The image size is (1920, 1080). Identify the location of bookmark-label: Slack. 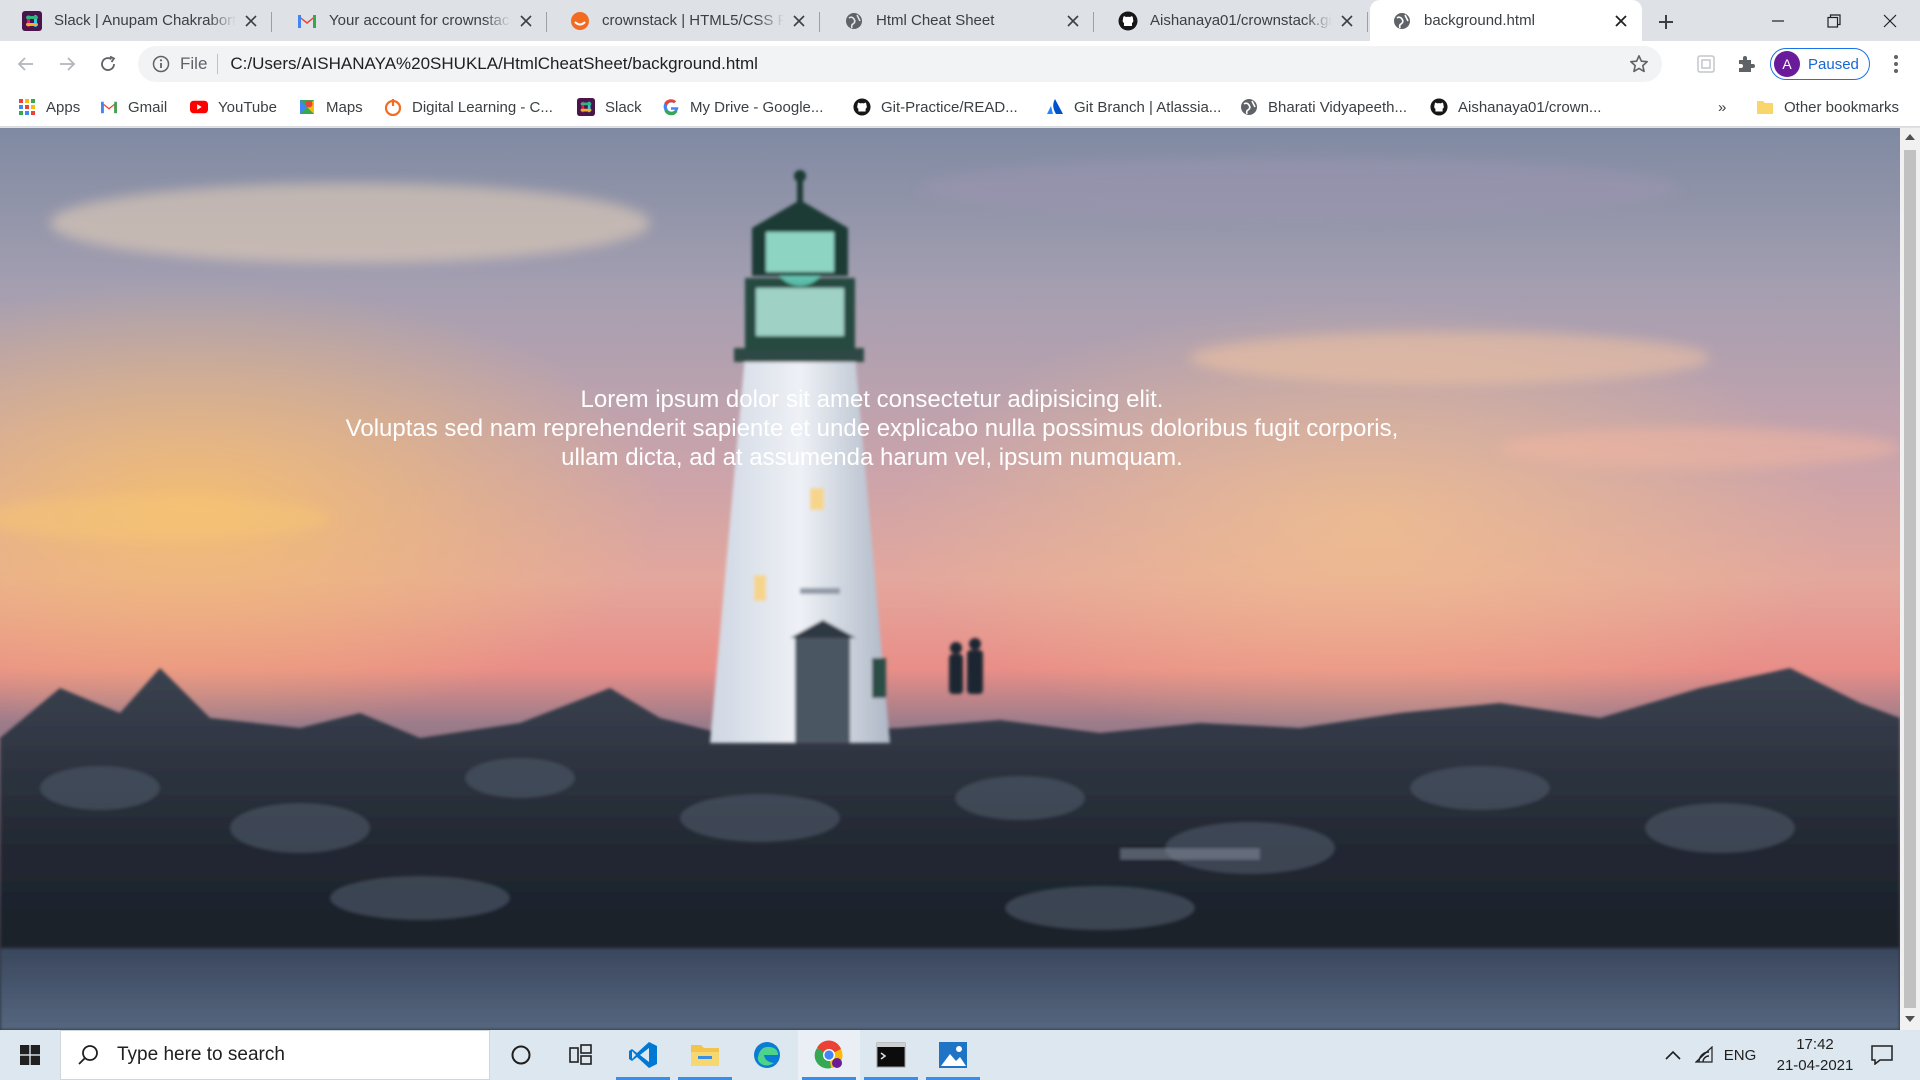
(623, 107).